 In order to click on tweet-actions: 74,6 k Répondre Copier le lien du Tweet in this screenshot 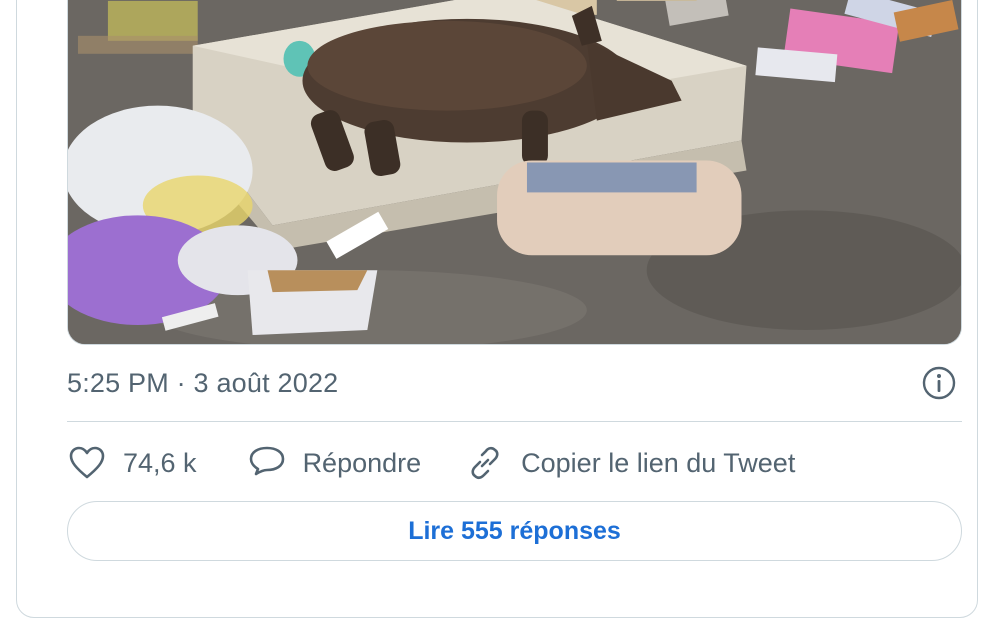, I will do `click(514, 463)`.